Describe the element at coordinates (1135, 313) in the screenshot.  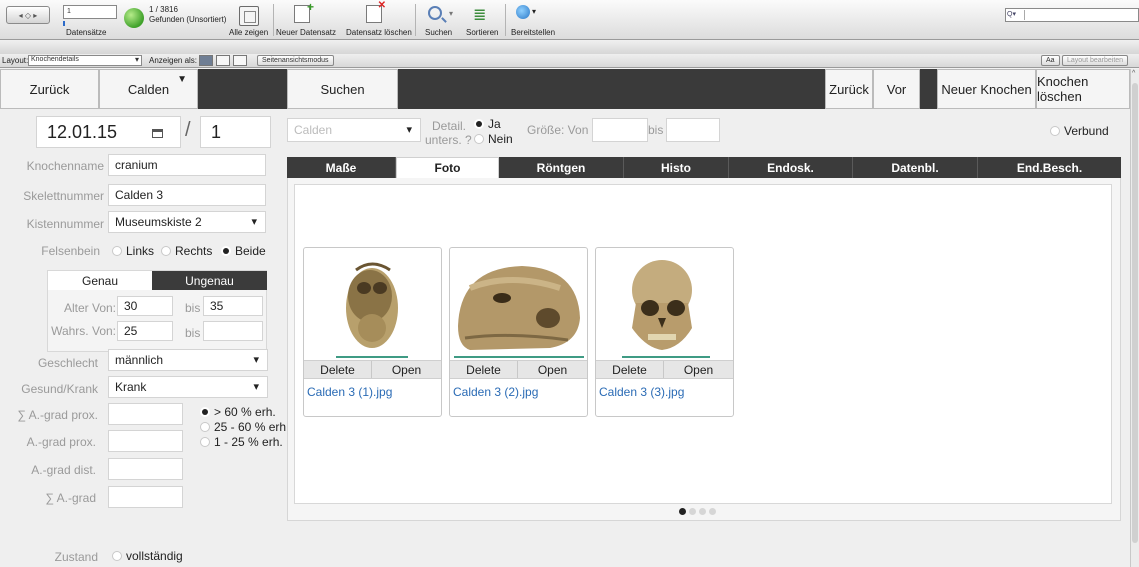
I see `scrollbar-thumb` at that location.